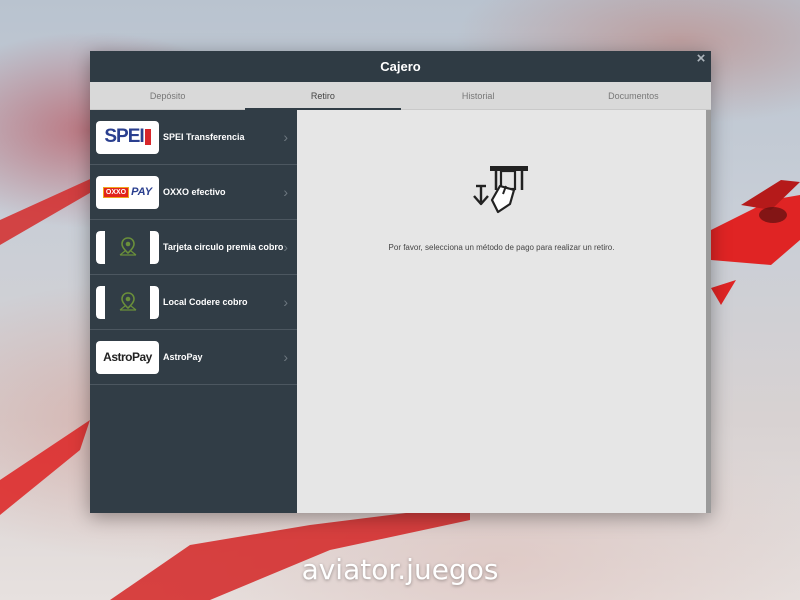 Image resolution: width=800 pixels, height=600 pixels. Describe the element at coordinates (116, 192) in the screenshot. I see `oxxo-logo-text: OXXO` at that location.